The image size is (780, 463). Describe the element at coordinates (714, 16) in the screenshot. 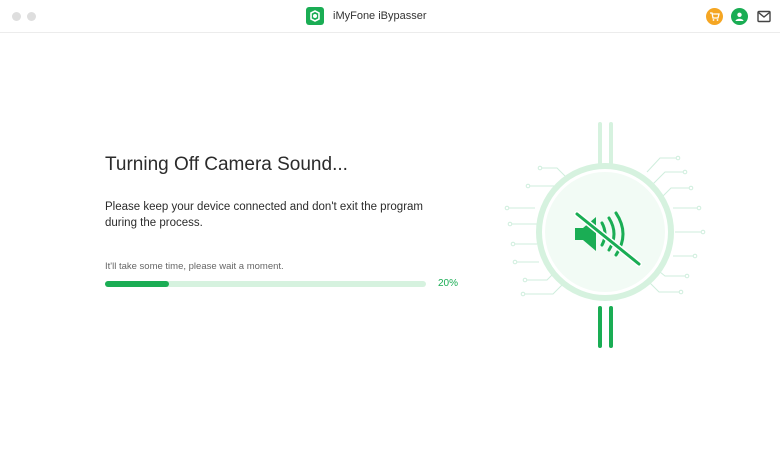

I see `cart-icon` at that location.